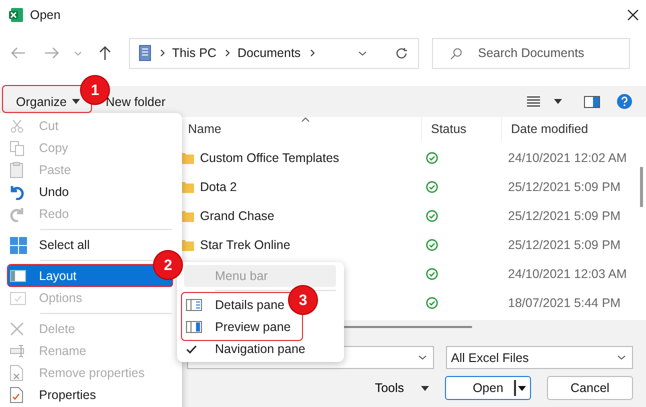 The width and height of the screenshot is (646, 407). What do you see at coordinates (567, 273) in the screenshot?
I see `date-modified: 24/10/2021 12:03 AM` at bounding box center [567, 273].